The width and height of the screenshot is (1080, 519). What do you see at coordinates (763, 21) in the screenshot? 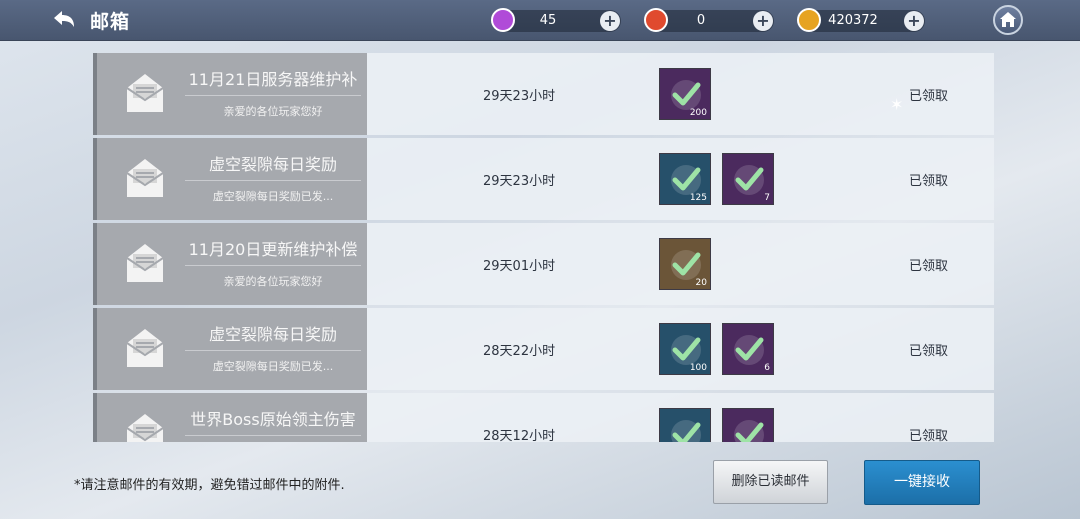
I see `add-flame-button: +` at bounding box center [763, 21].